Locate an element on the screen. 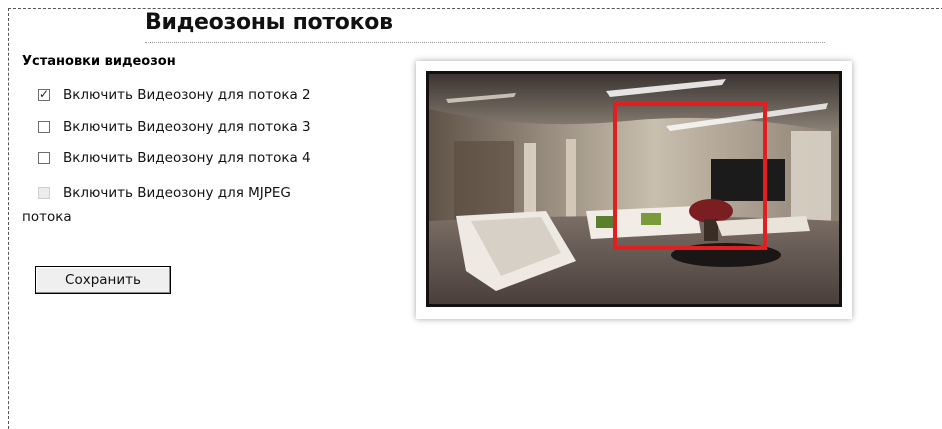 This screenshot has width=942, height=429. checkbox-mjpeg is located at coordinates (44, 193).